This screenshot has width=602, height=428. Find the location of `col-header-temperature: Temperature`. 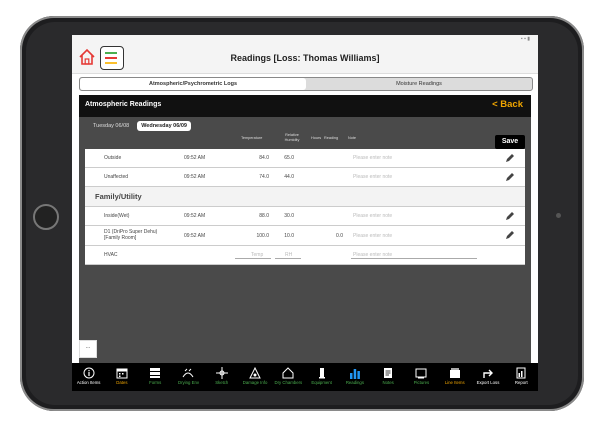

col-header-temperature: Temperature is located at coordinates (252, 138).